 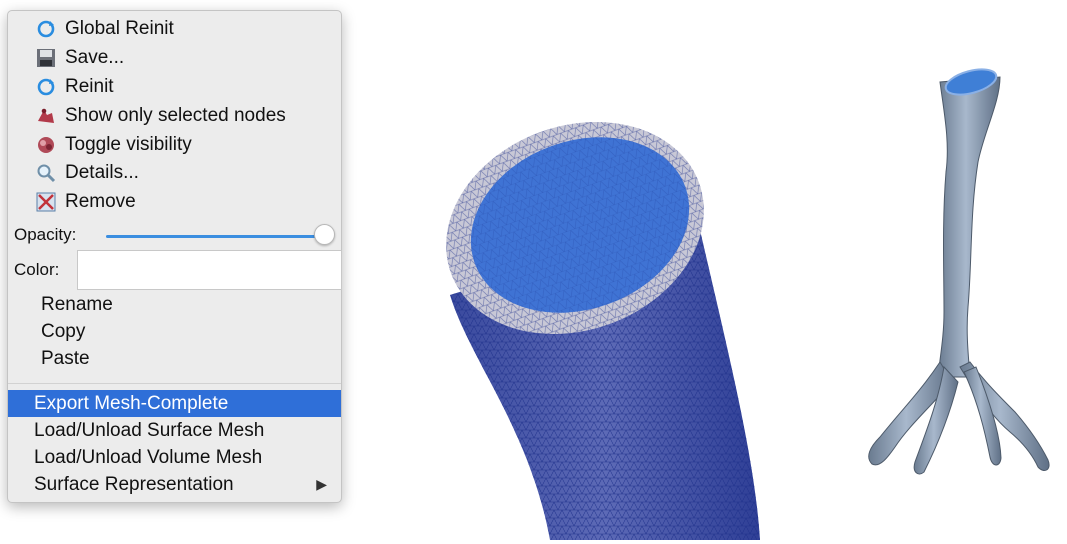 What do you see at coordinates (65, 358) in the screenshot?
I see `menu-item-label: Paste` at bounding box center [65, 358].